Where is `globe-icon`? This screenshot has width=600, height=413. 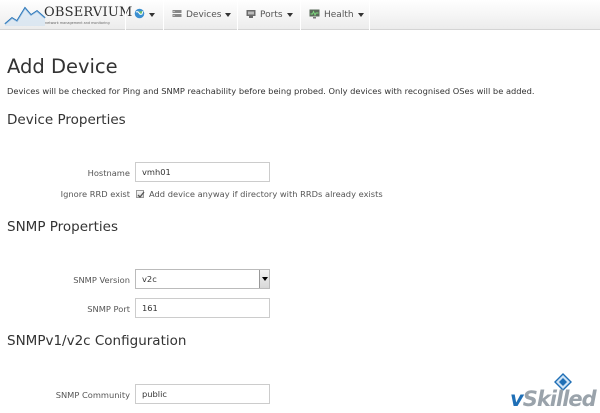 globe-icon is located at coordinates (139, 15).